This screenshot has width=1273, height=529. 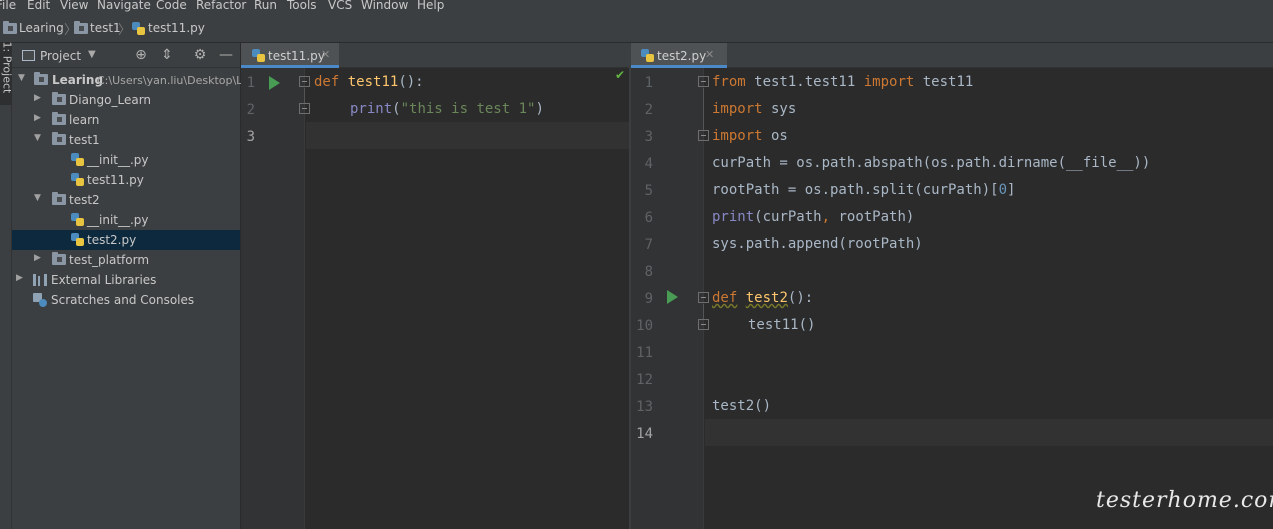 I want to click on code-token: ,, so click(x=826, y=217).